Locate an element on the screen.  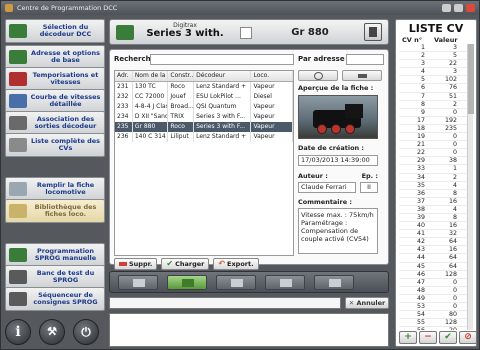
cv-scrollbar is located at coordinates (470, 187).